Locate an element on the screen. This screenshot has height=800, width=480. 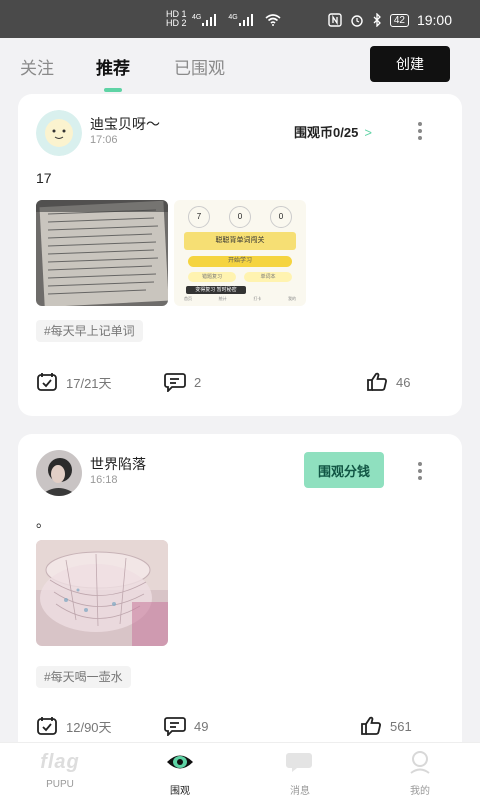
watch-share-button: 围观分钱 is located at coordinates (344, 470).